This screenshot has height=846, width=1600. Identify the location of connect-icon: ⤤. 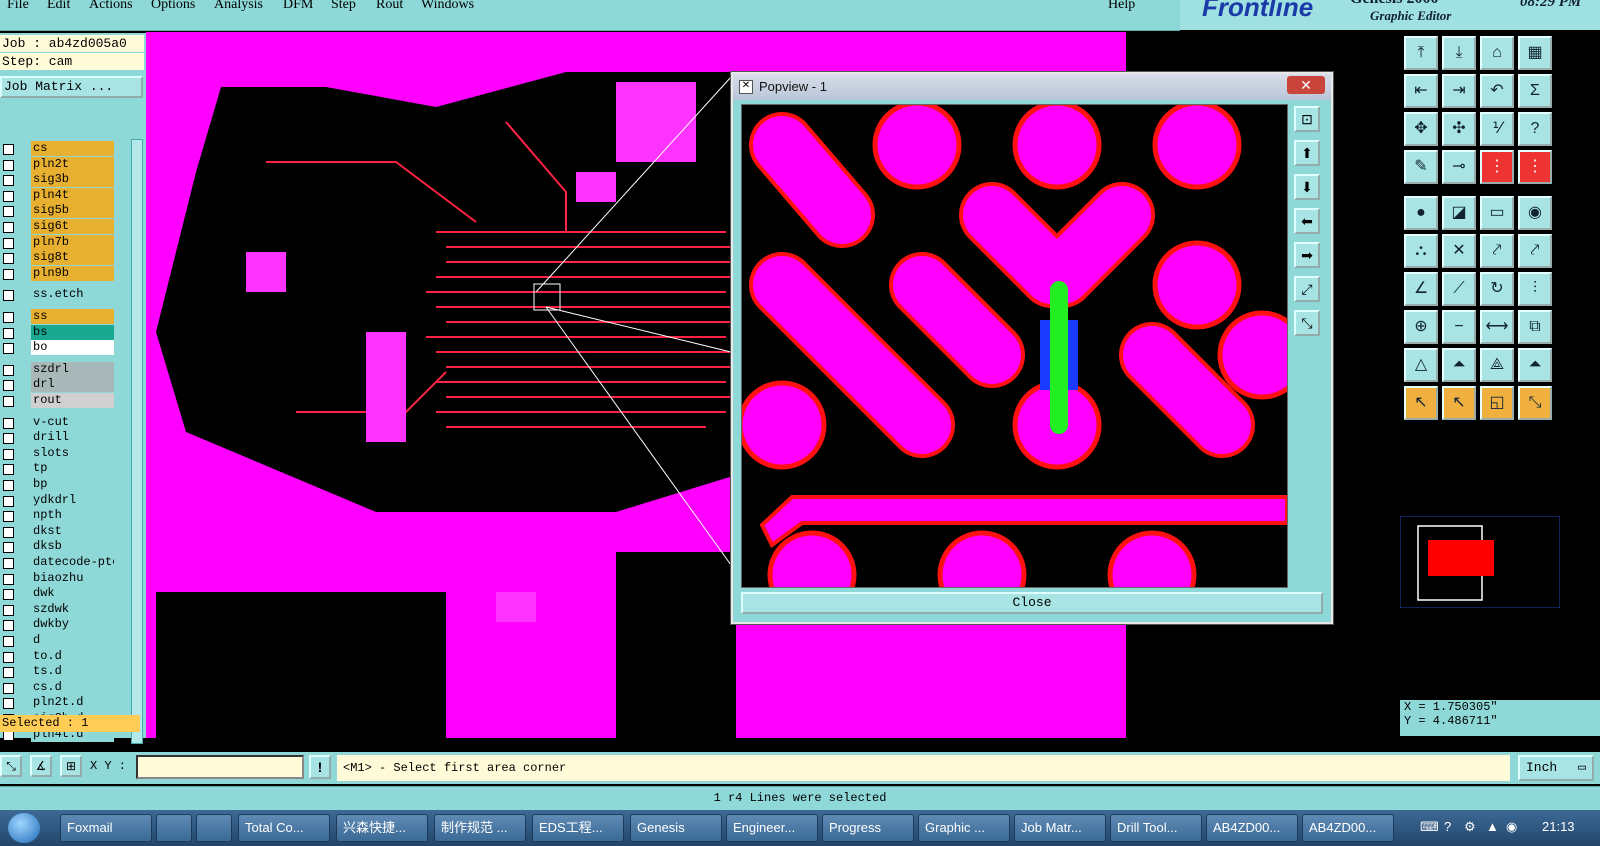
(1497, 251).